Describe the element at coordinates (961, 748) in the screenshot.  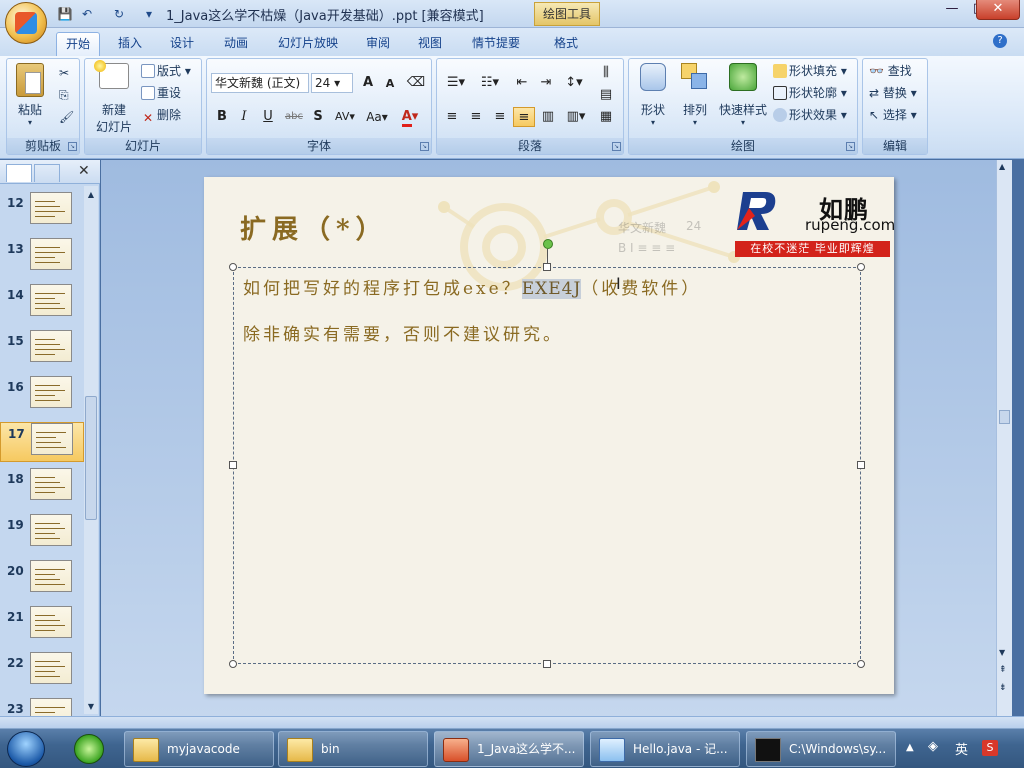
I see `ime-indicator: 英` at that location.